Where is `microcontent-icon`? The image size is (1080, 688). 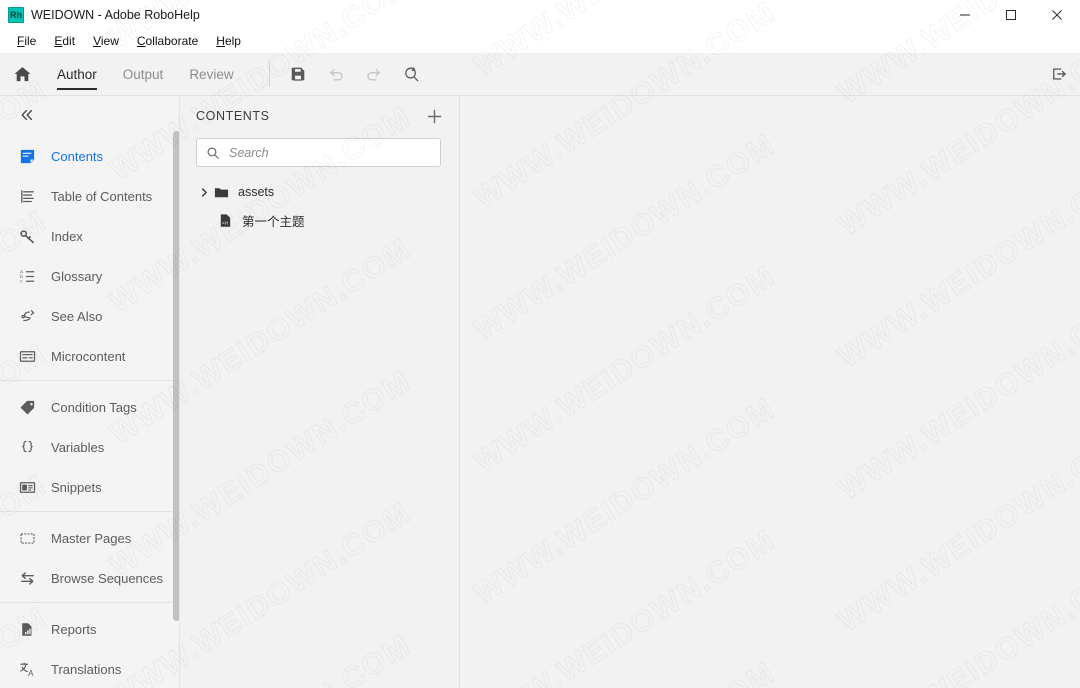
microcontent-icon is located at coordinates (27, 356).